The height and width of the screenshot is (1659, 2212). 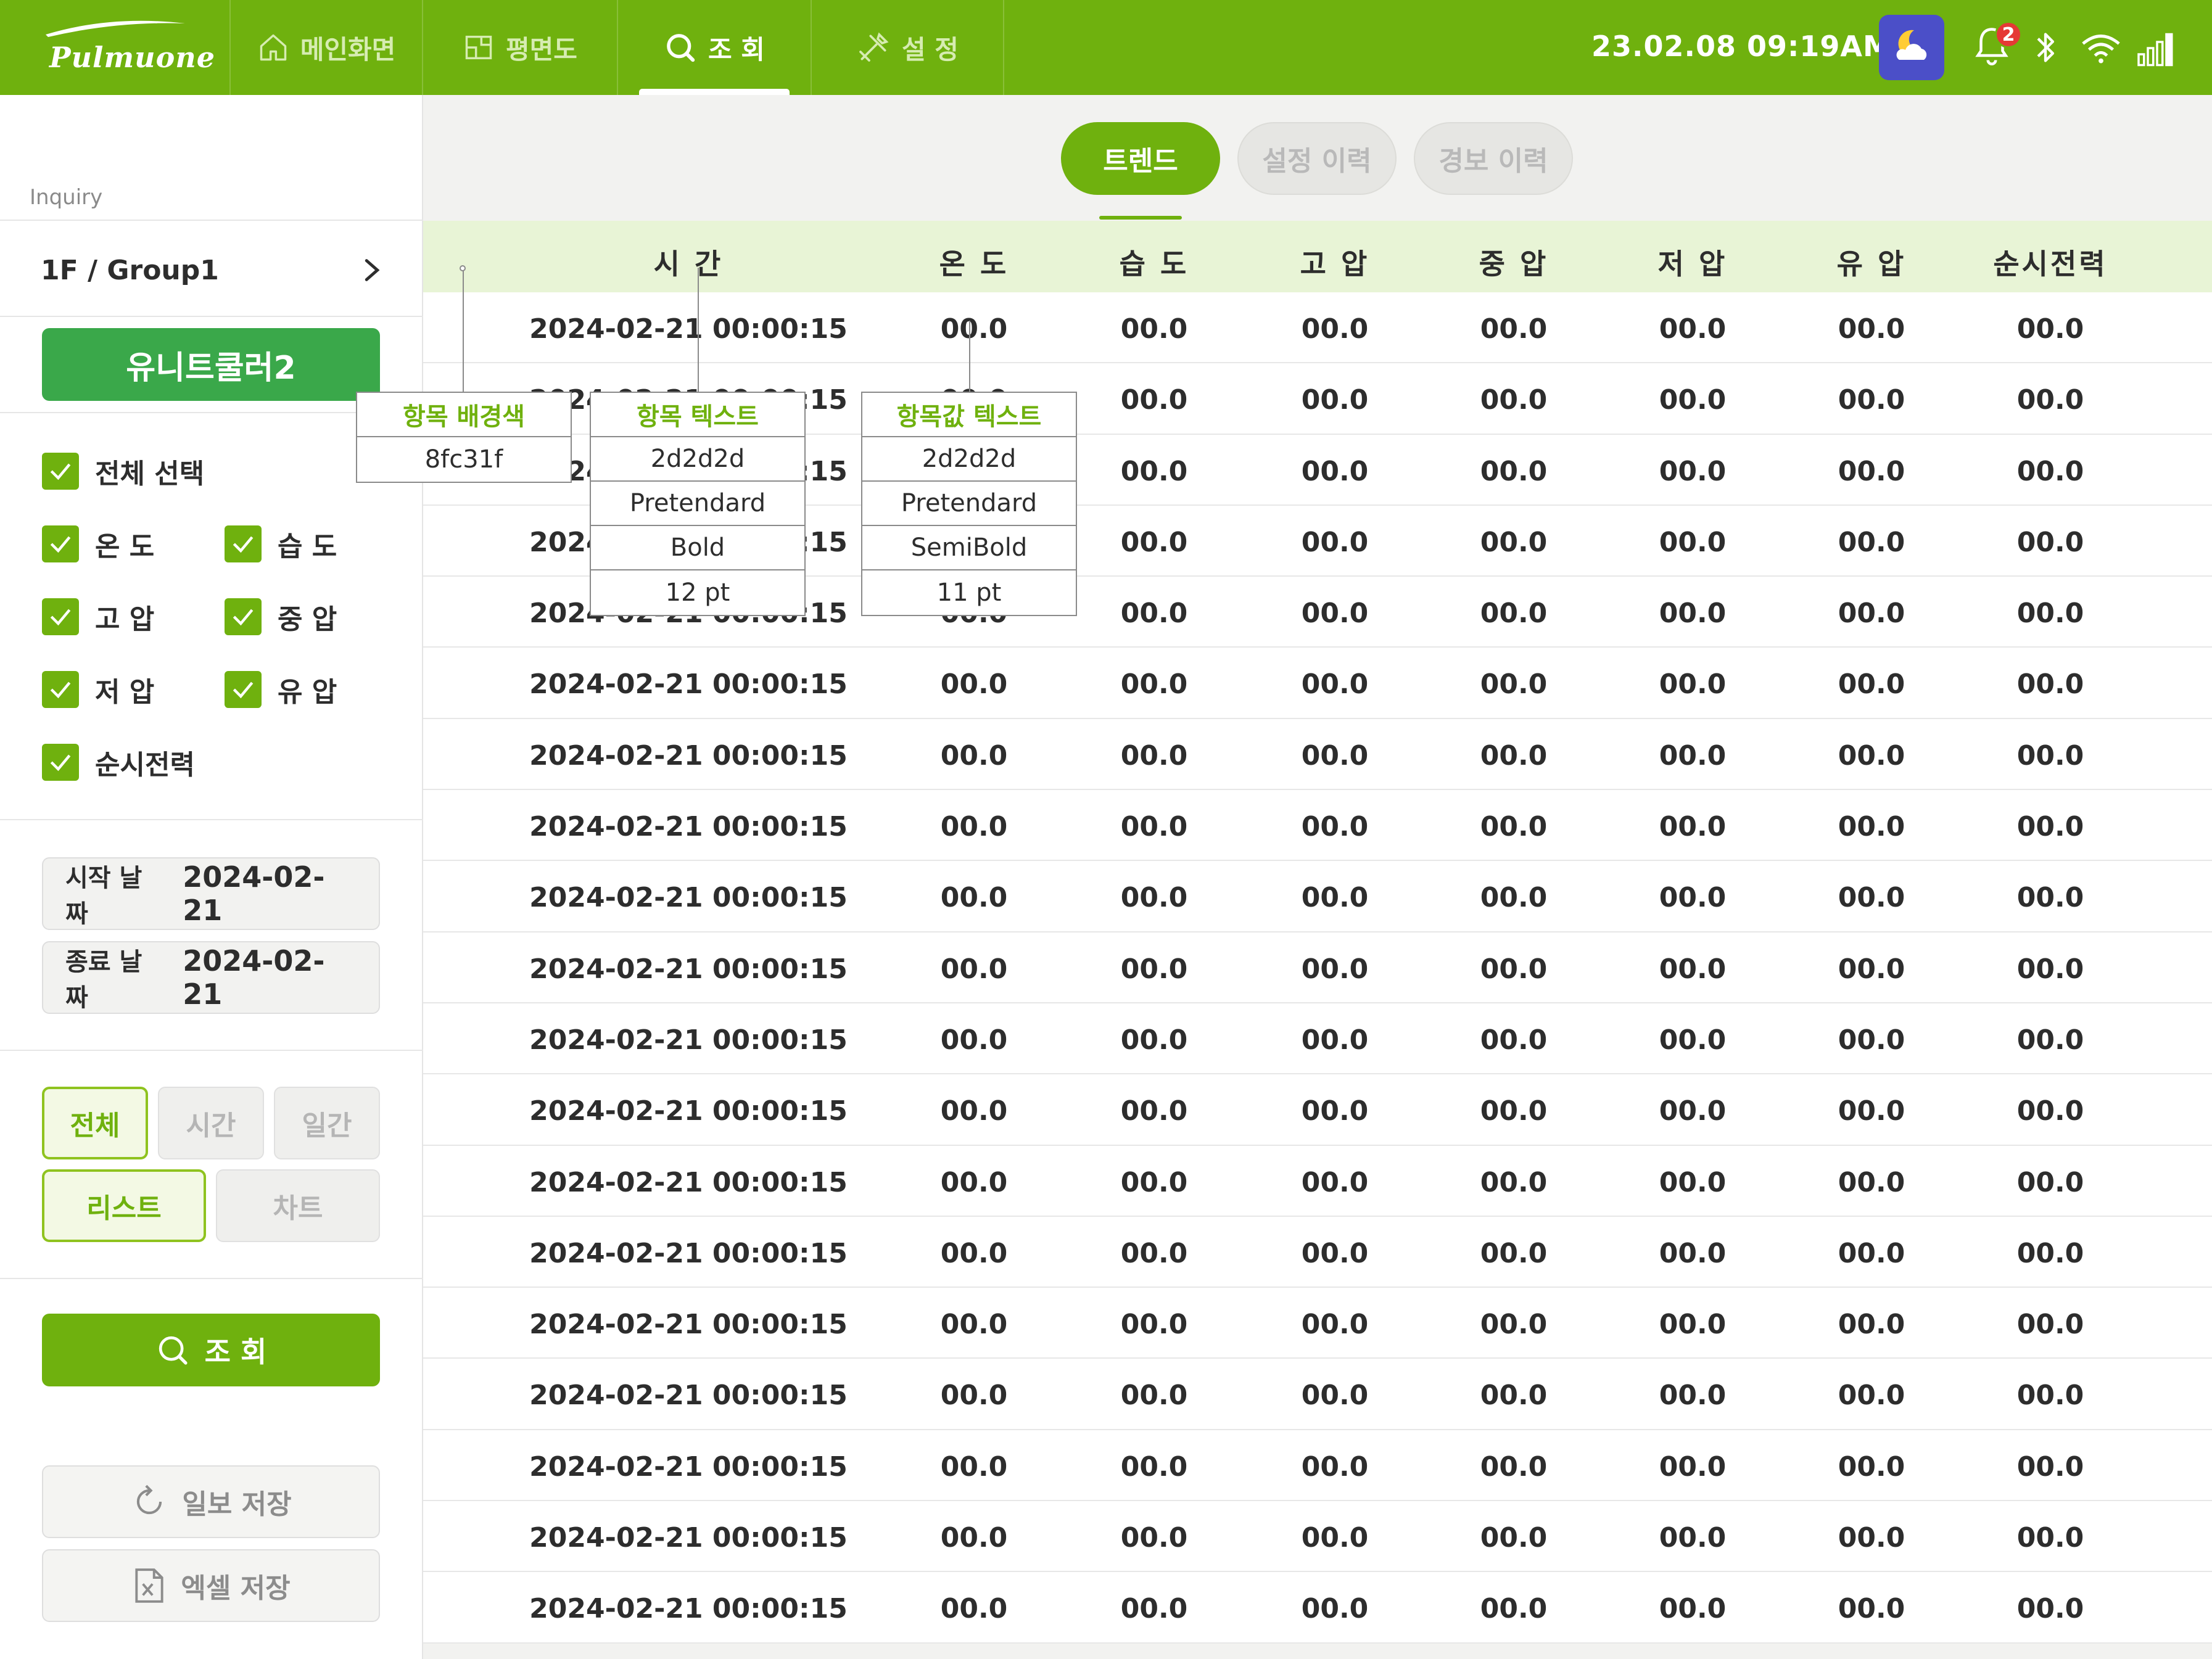 I want to click on divider, so click(x=211, y=819).